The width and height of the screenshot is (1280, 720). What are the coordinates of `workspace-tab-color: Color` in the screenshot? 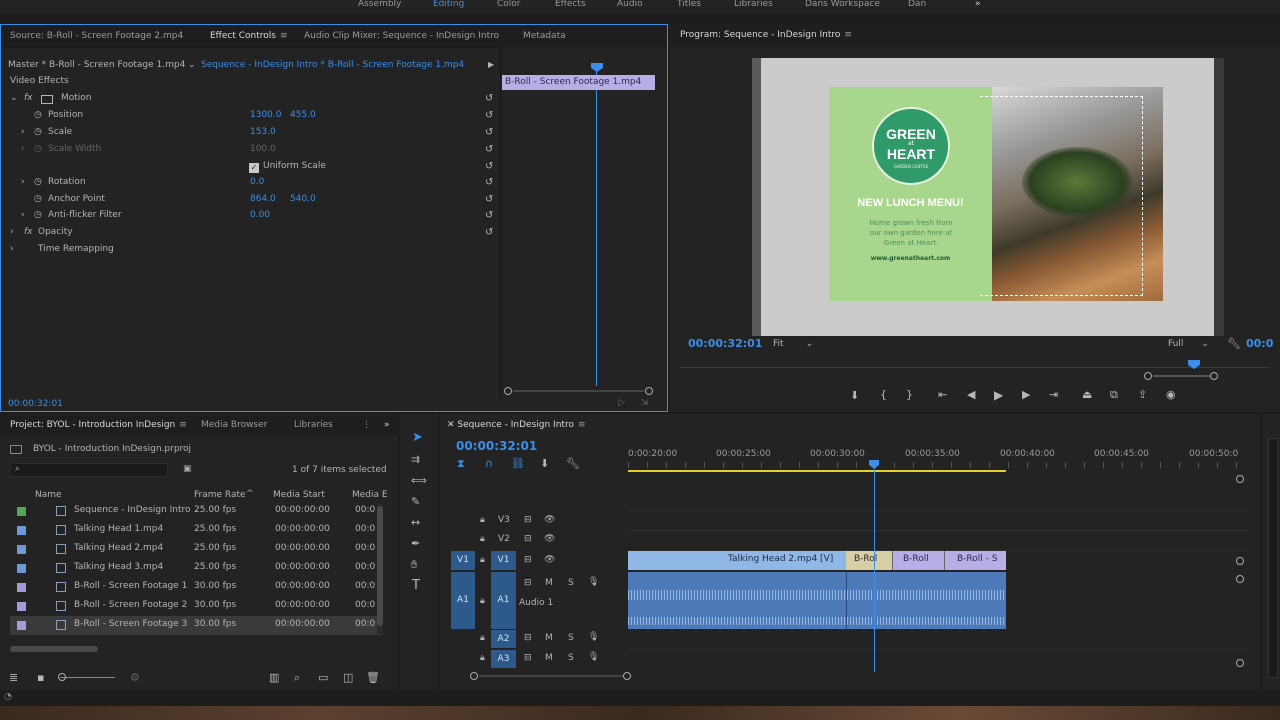 It's located at (509, 4).